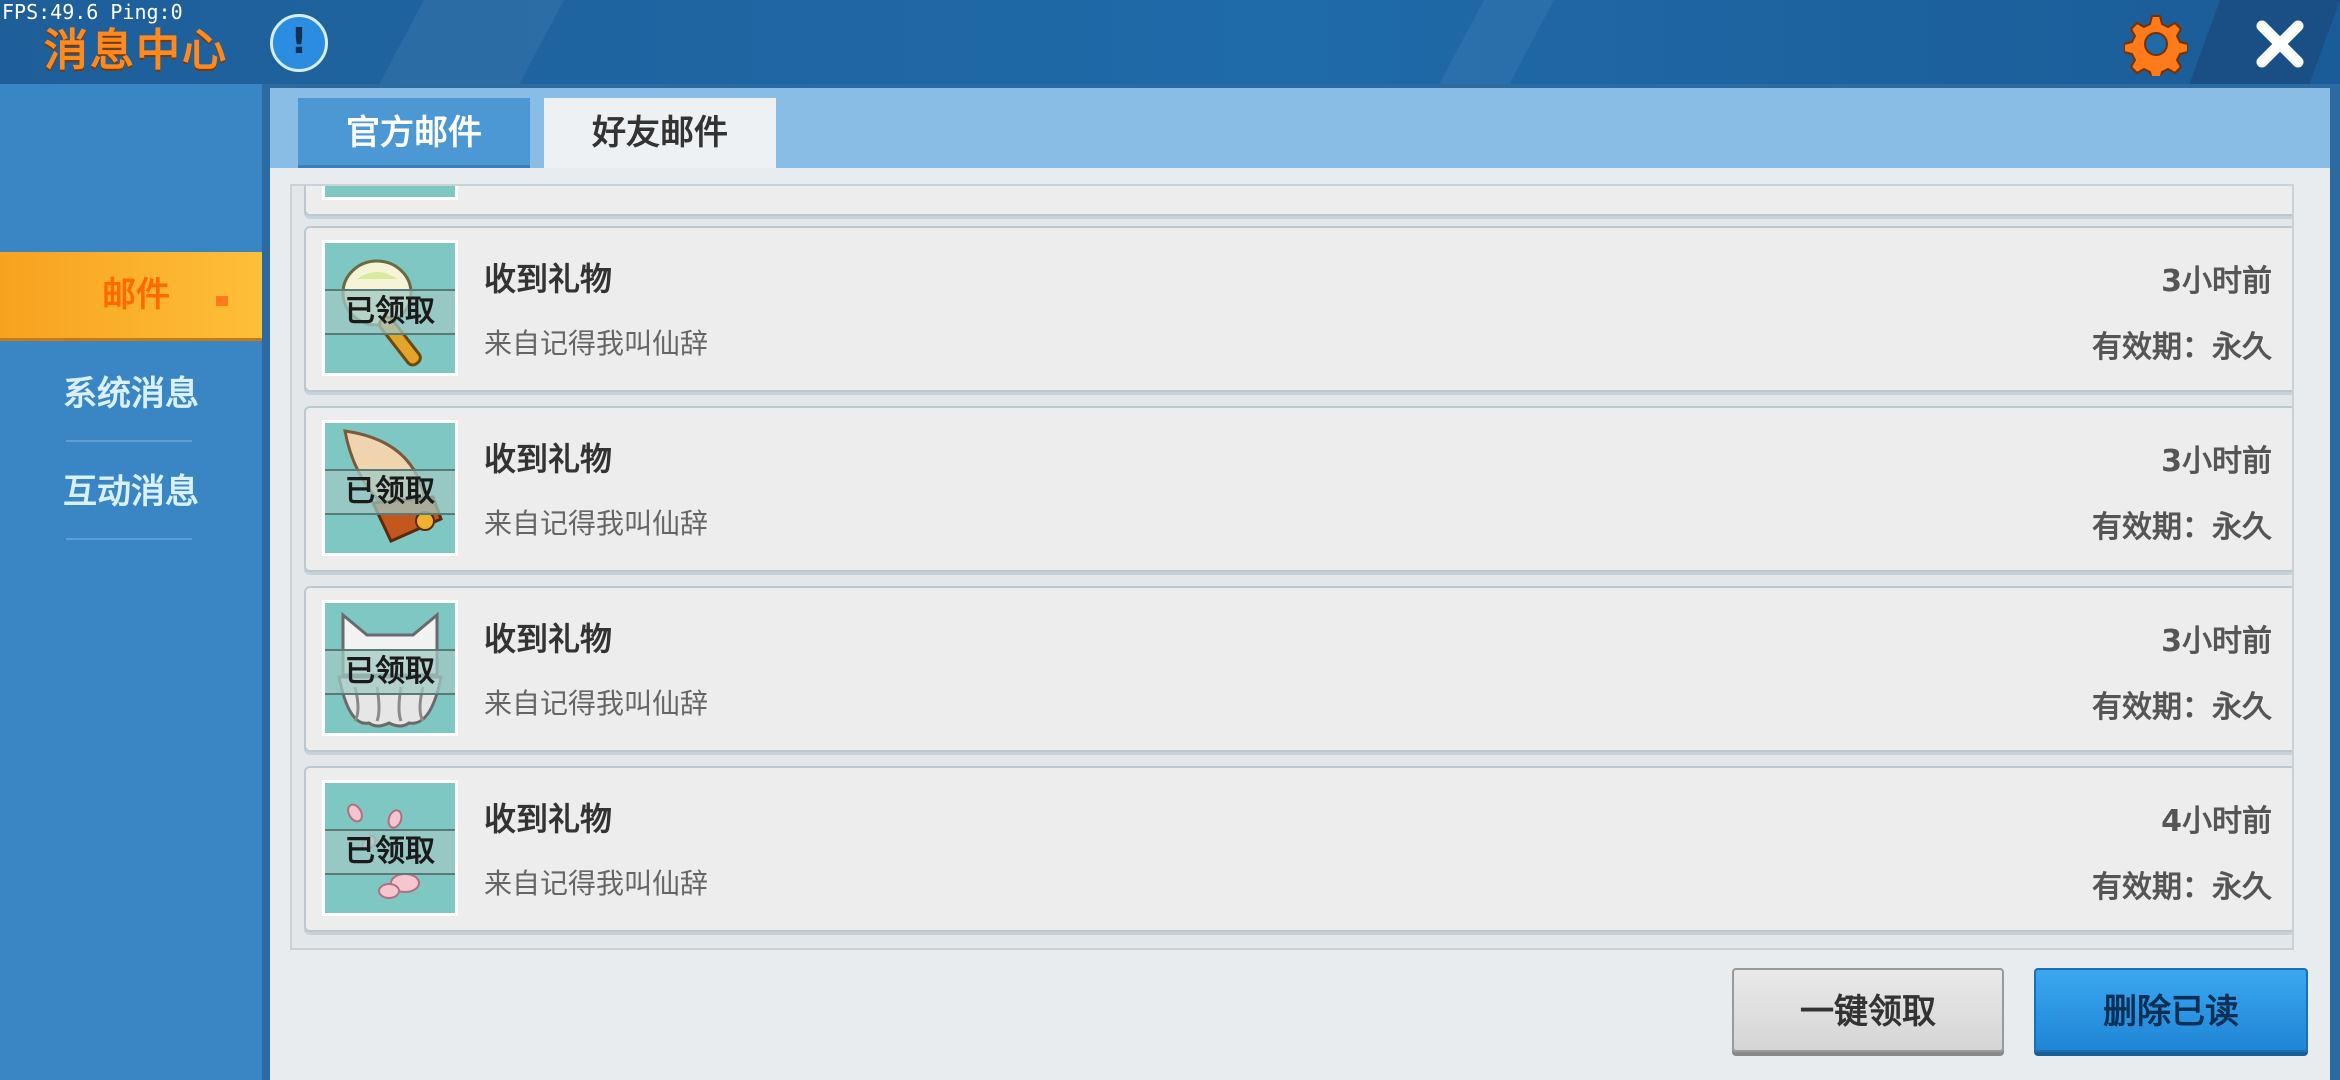 This screenshot has height=1080, width=2340. I want to click on sidebar: 邮件 系统消息 互动消息, so click(136, 582).